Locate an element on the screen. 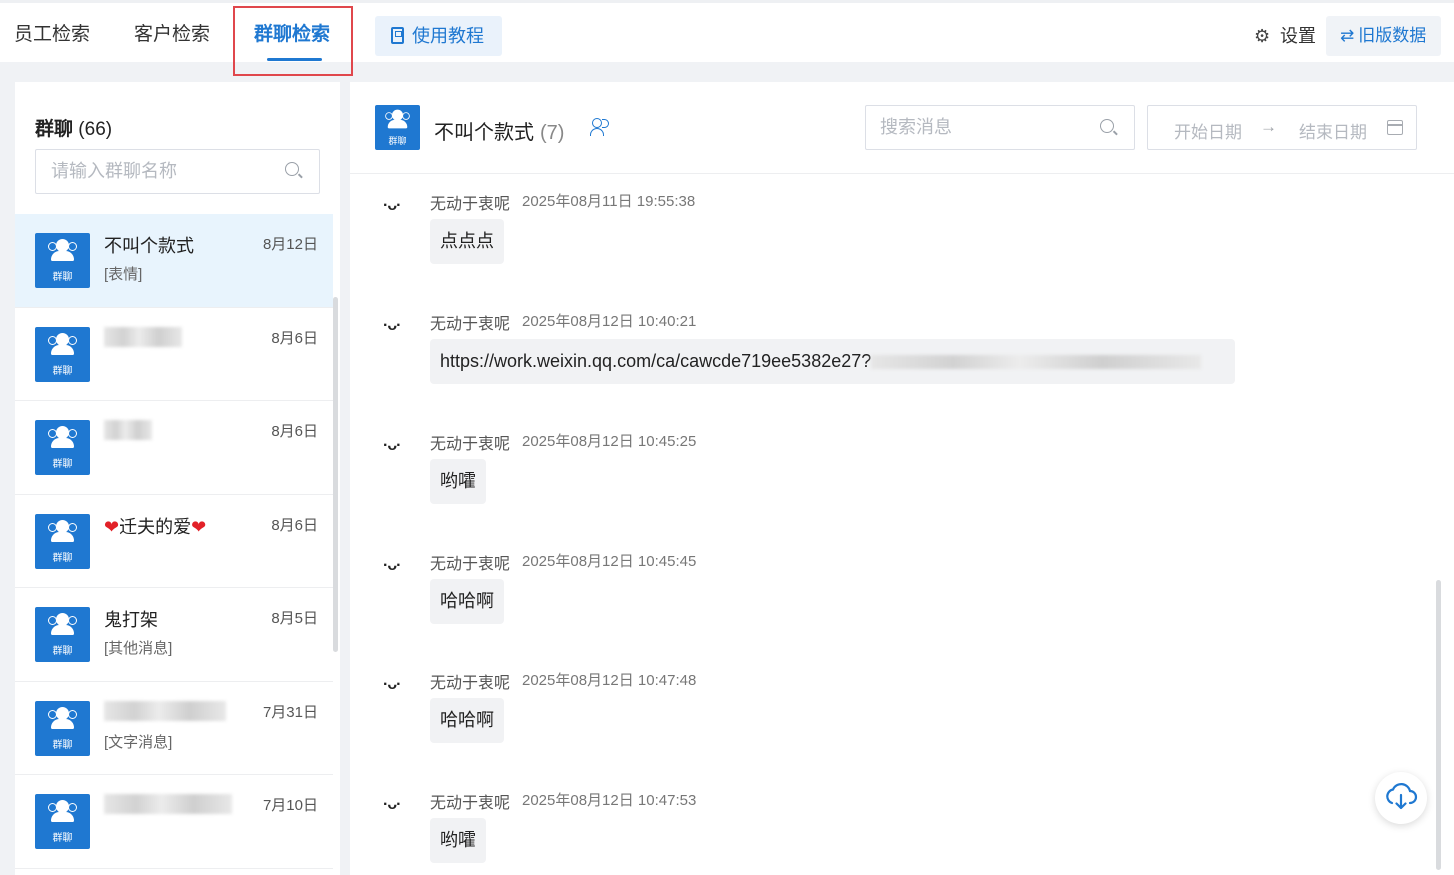  tutorial-button: 使用教程 is located at coordinates (438, 36).